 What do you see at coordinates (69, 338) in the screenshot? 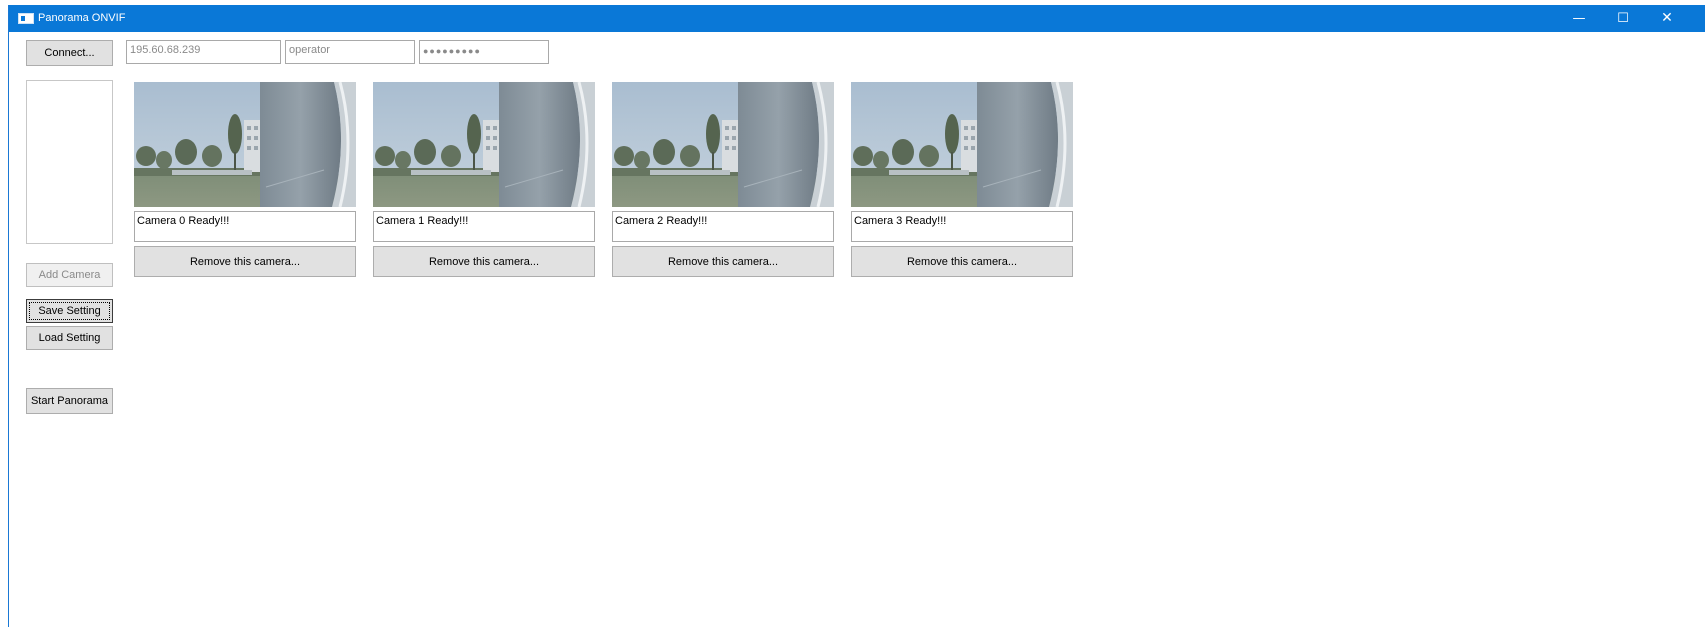
I see `load-setting-button: Load Setting` at bounding box center [69, 338].